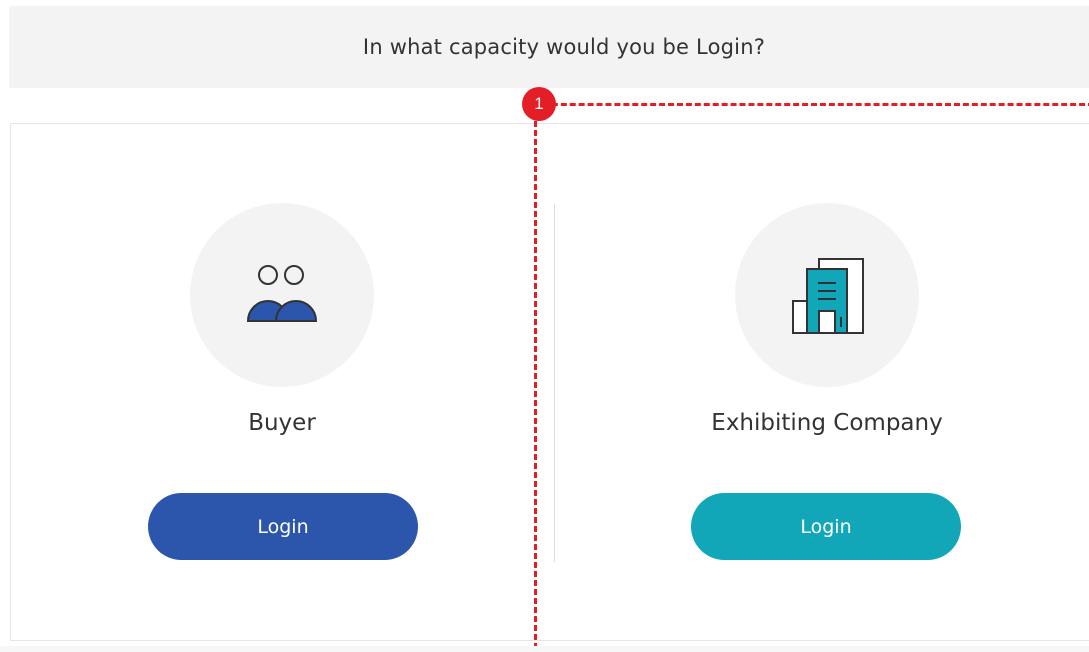 The width and height of the screenshot is (1089, 652). What do you see at coordinates (827, 423) in the screenshot?
I see `exhibitor-label: Exhibiting Company` at bounding box center [827, 423].